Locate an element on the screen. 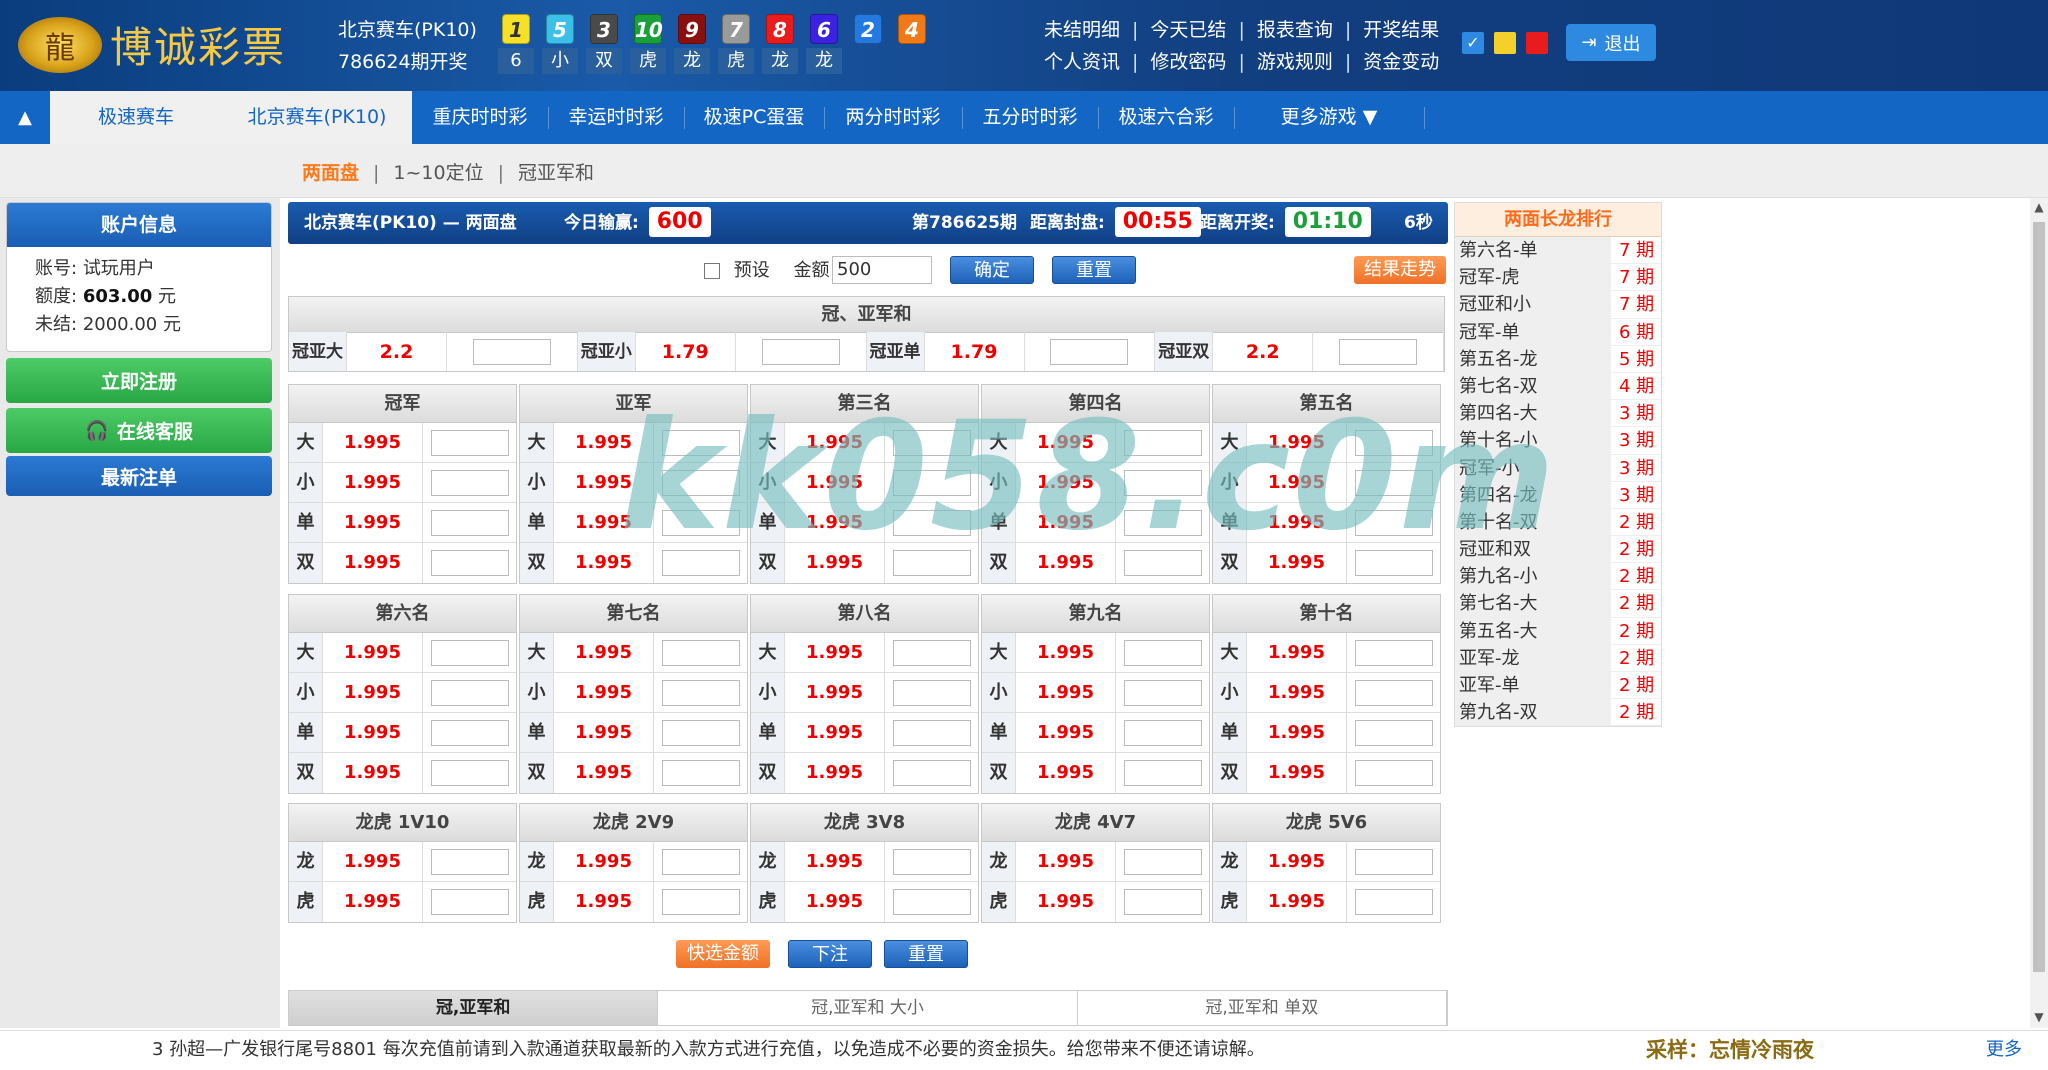 The height and width of the screenshot is (1070, 2048). result-tab: 冠,亚军和 单双 is located at coordinates (1262, 1008).